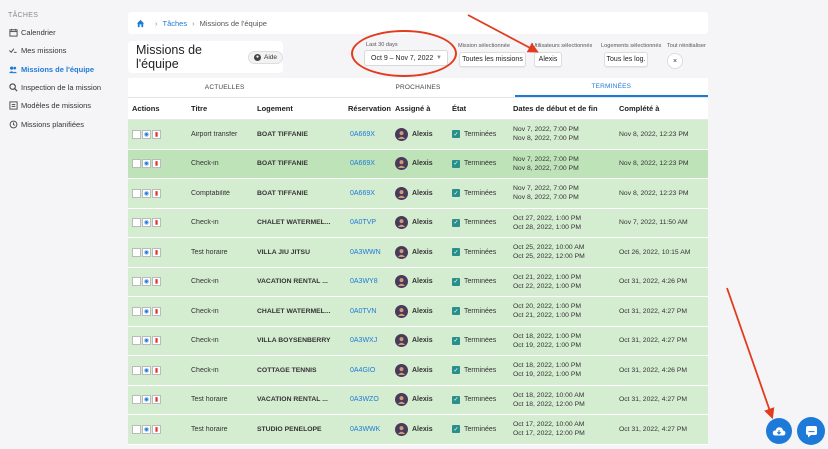 The width and height of the screenshot is (828, 449). Describe the element at coordinates (282, 164) in the screenshot. I see `cell-logement: BOAT TIFFANIE` at that location.